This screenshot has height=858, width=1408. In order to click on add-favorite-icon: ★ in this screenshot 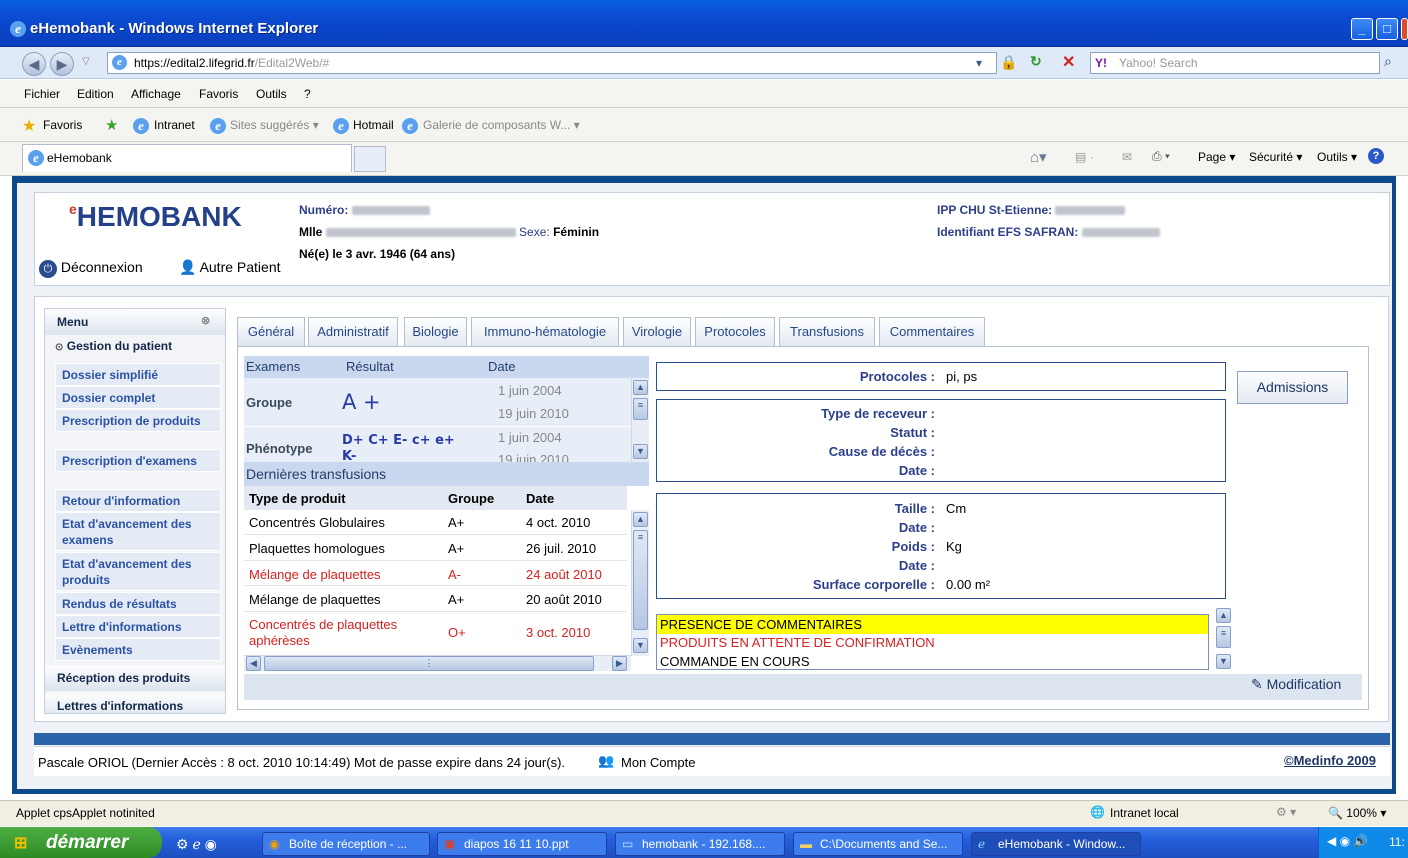, I will do `click(111, 125)`.